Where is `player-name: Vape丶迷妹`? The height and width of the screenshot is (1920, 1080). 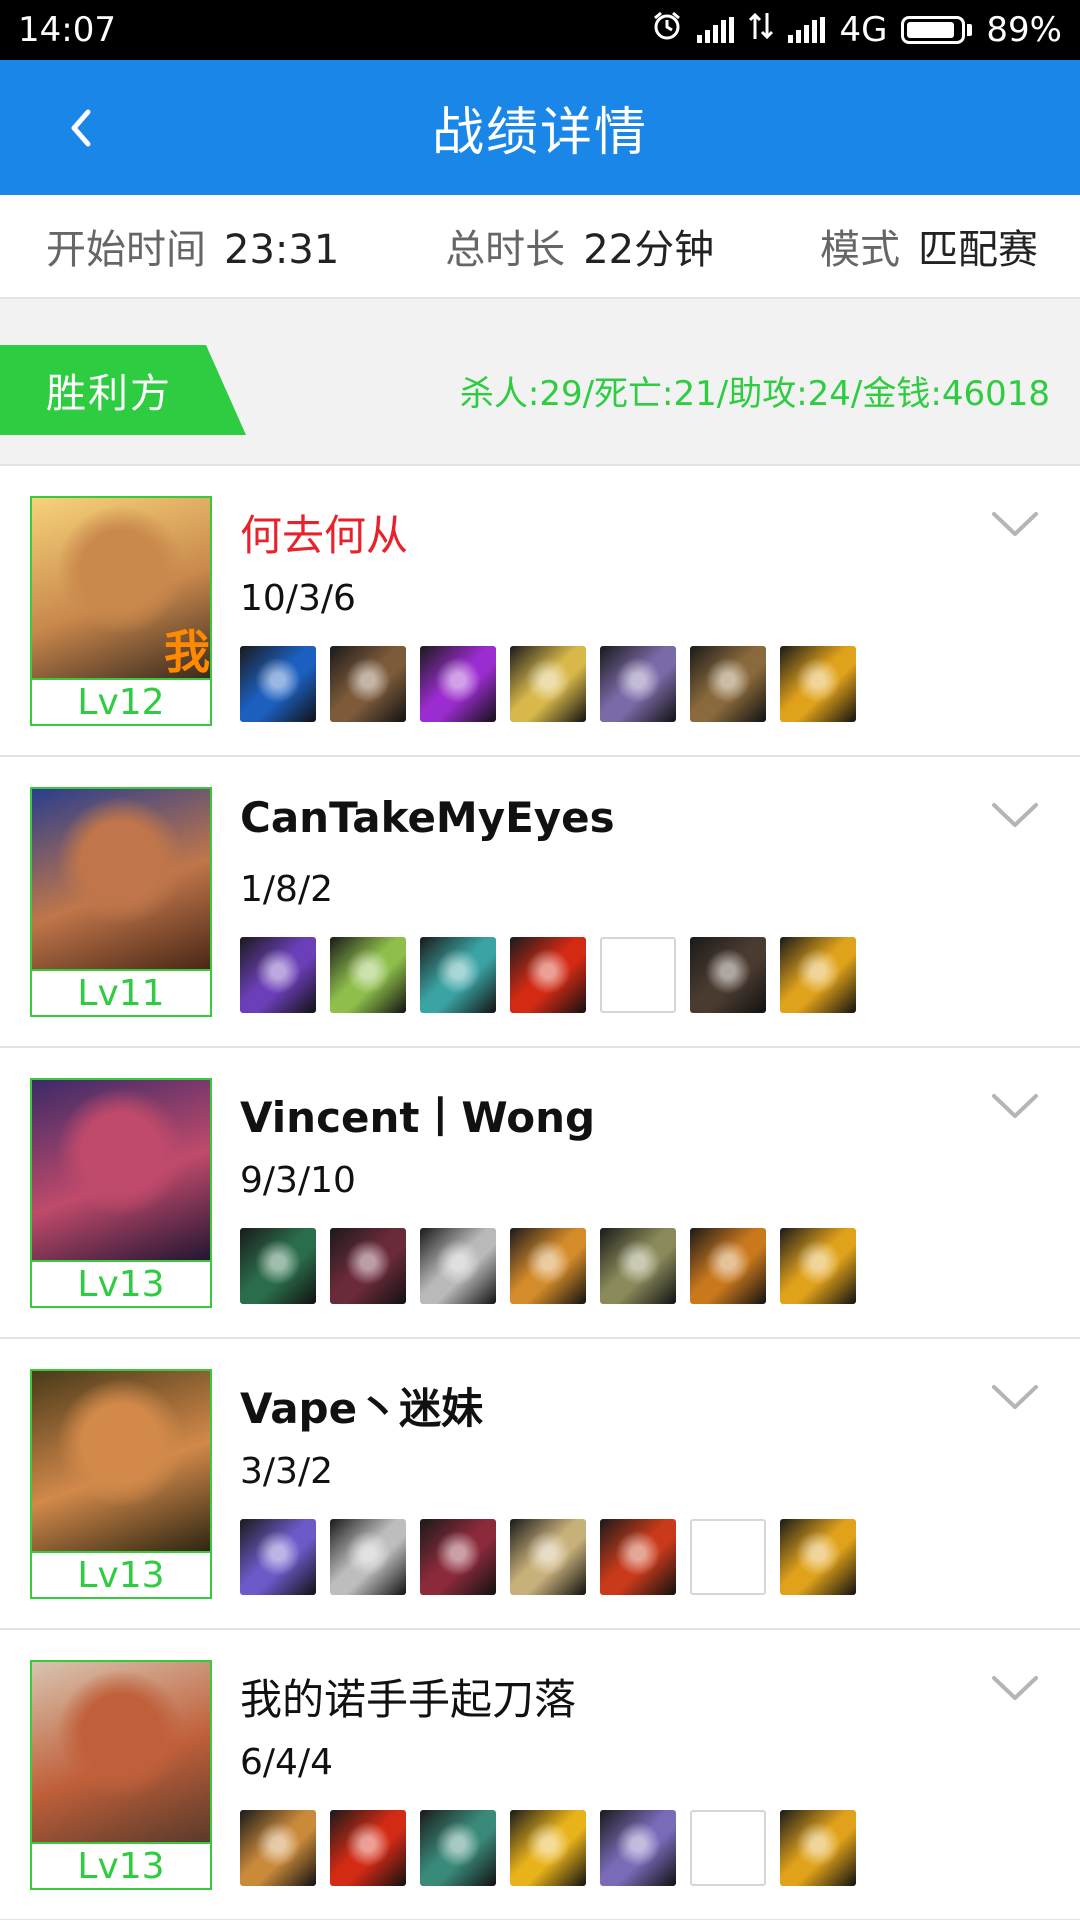
player-name: Vape丶迷妹 is located at coordinates (362, 1408).